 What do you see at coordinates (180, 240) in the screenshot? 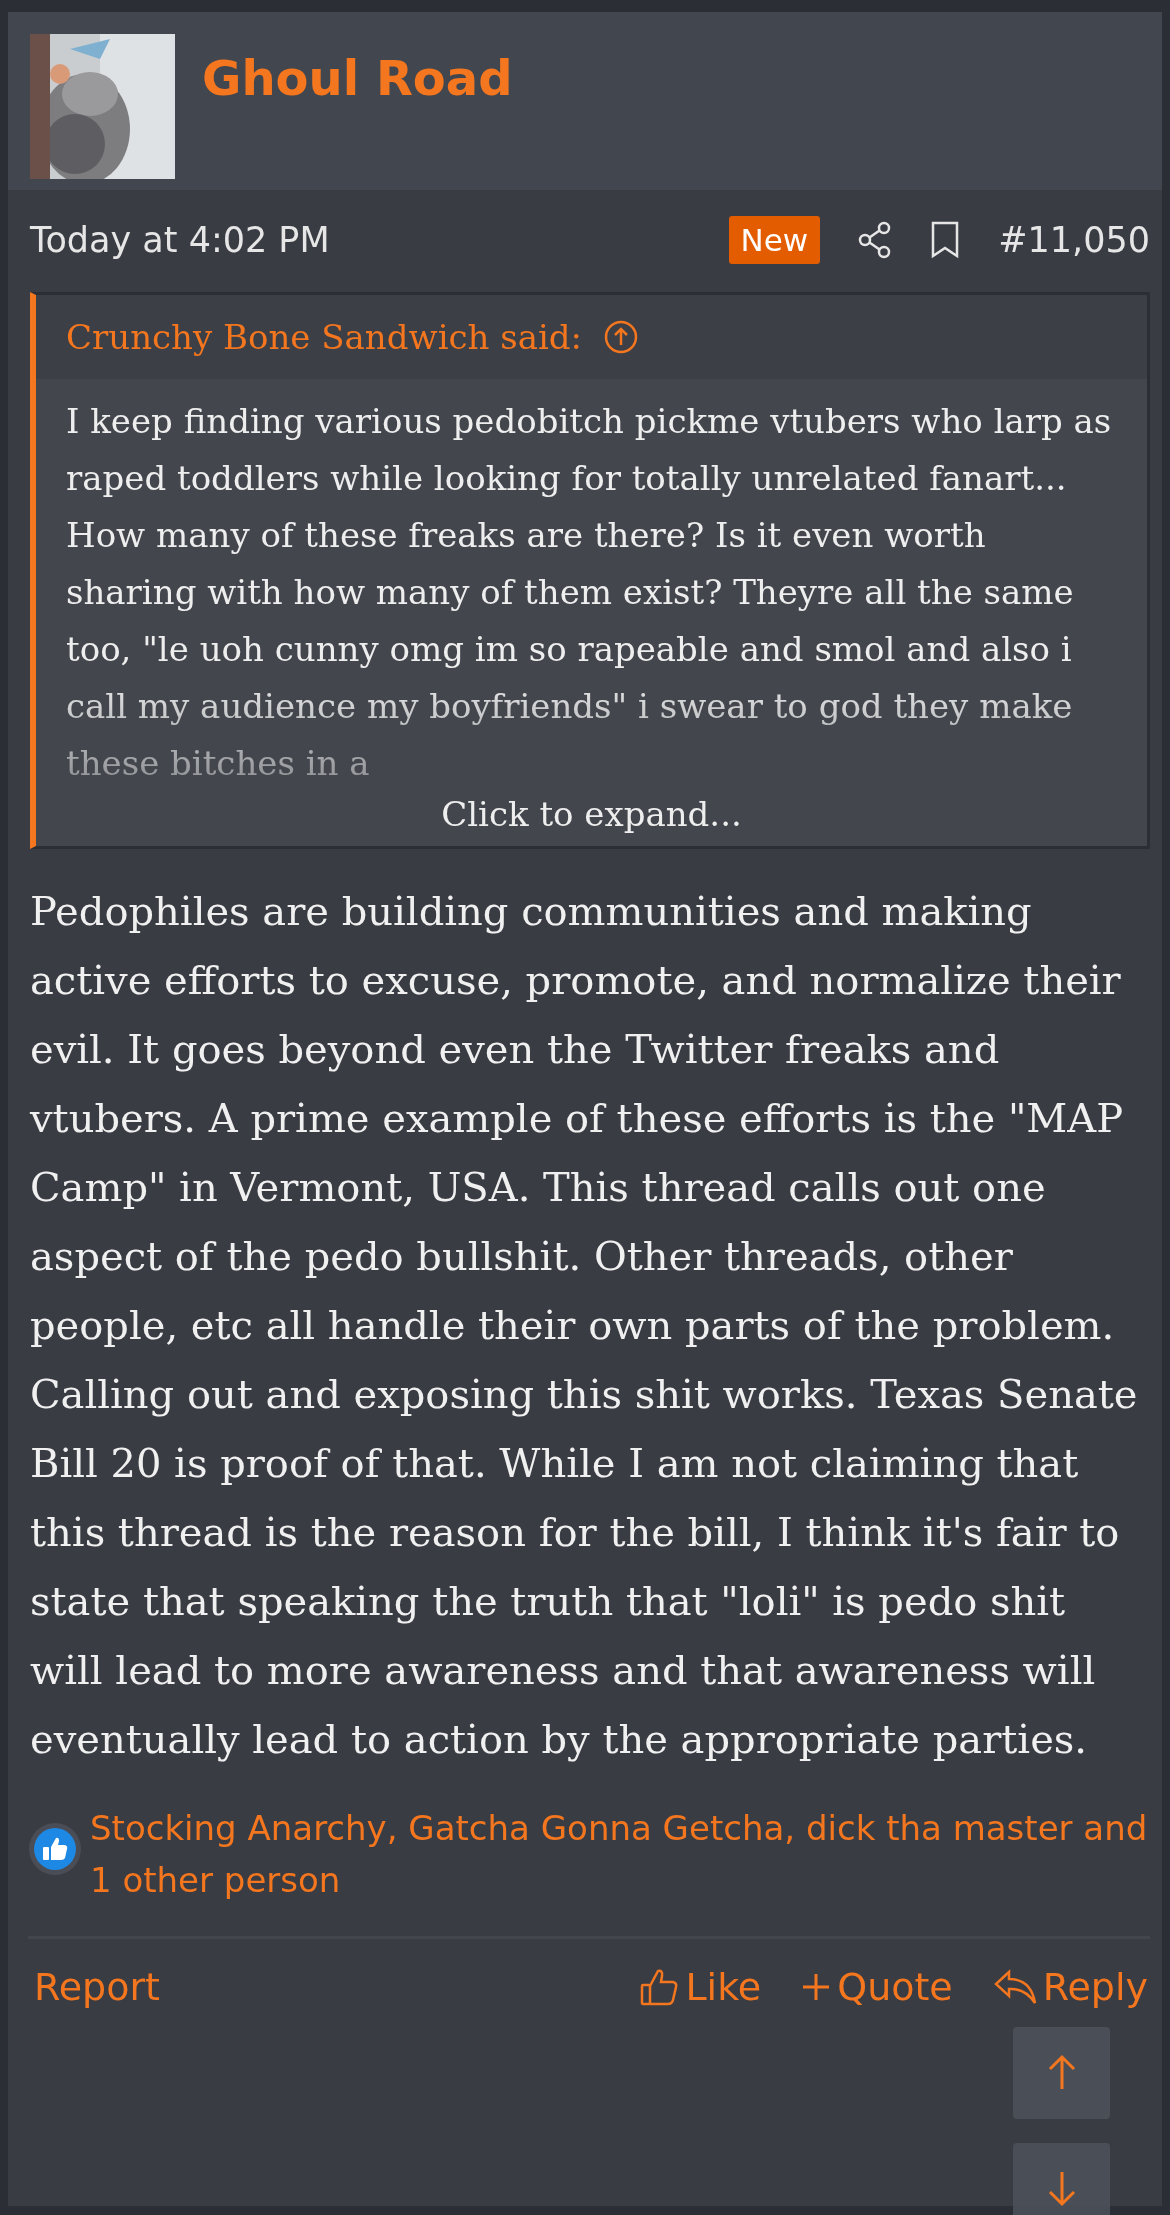
I see `post-date: Today at 4:02 PM` at bounding box center [180, 240].